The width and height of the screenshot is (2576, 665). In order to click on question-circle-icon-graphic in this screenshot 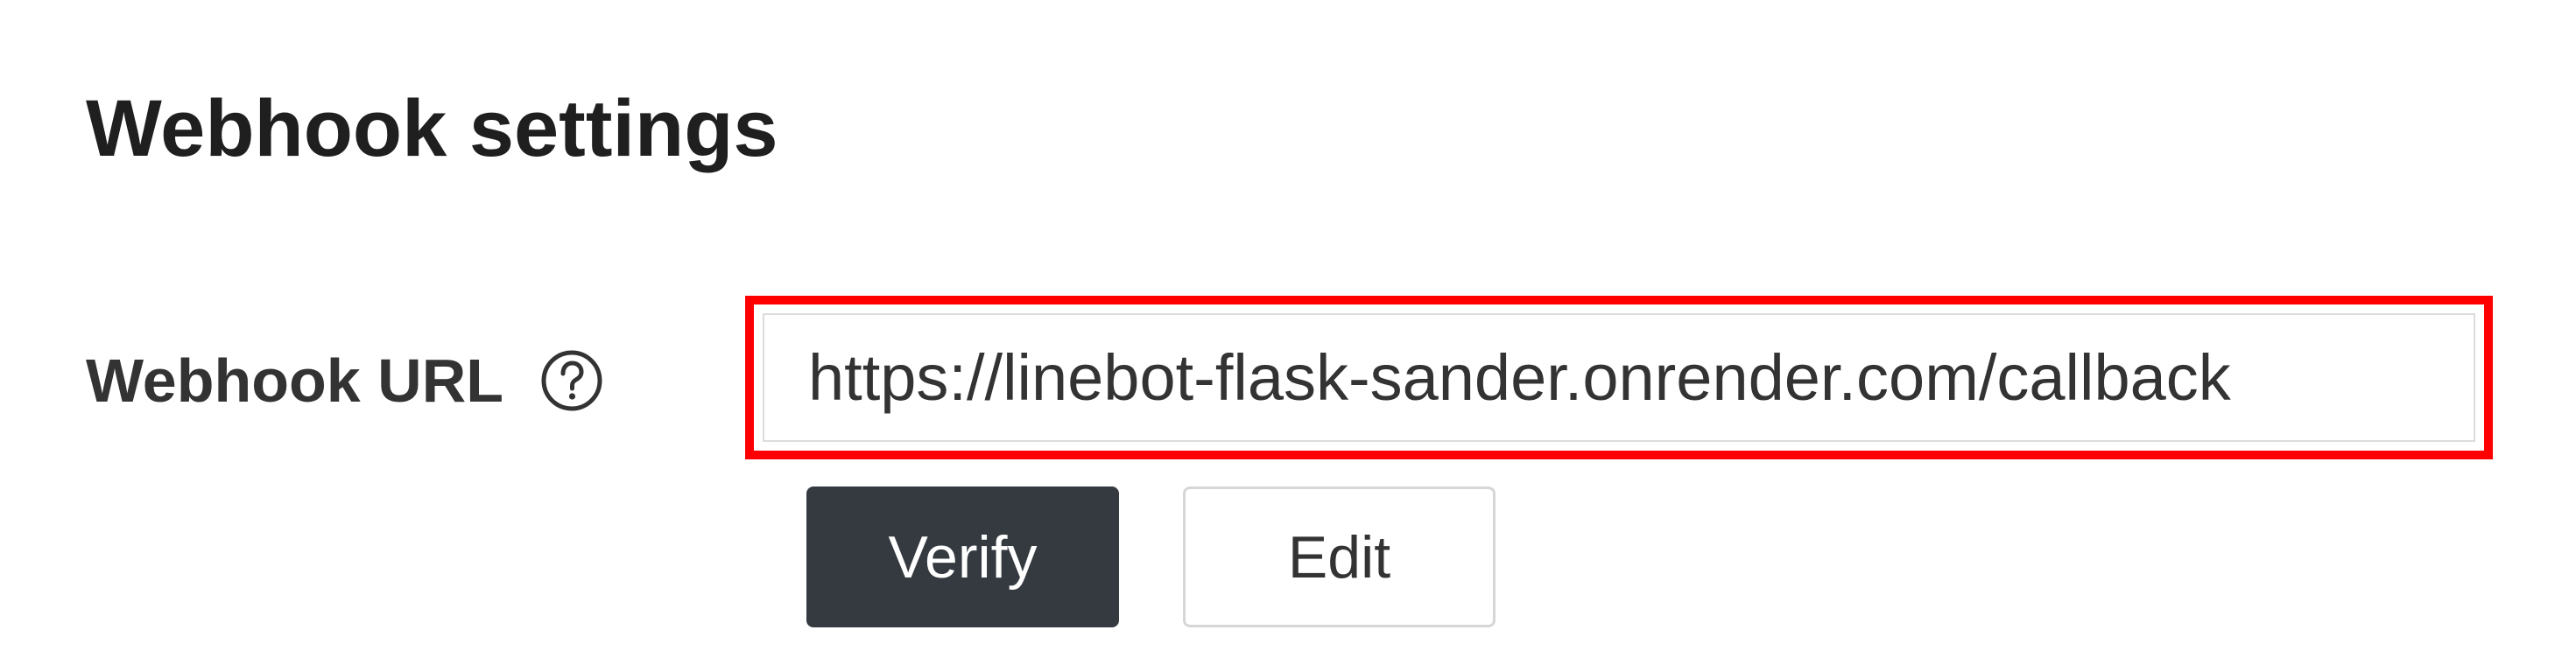, I will do `click(571, 380)`.